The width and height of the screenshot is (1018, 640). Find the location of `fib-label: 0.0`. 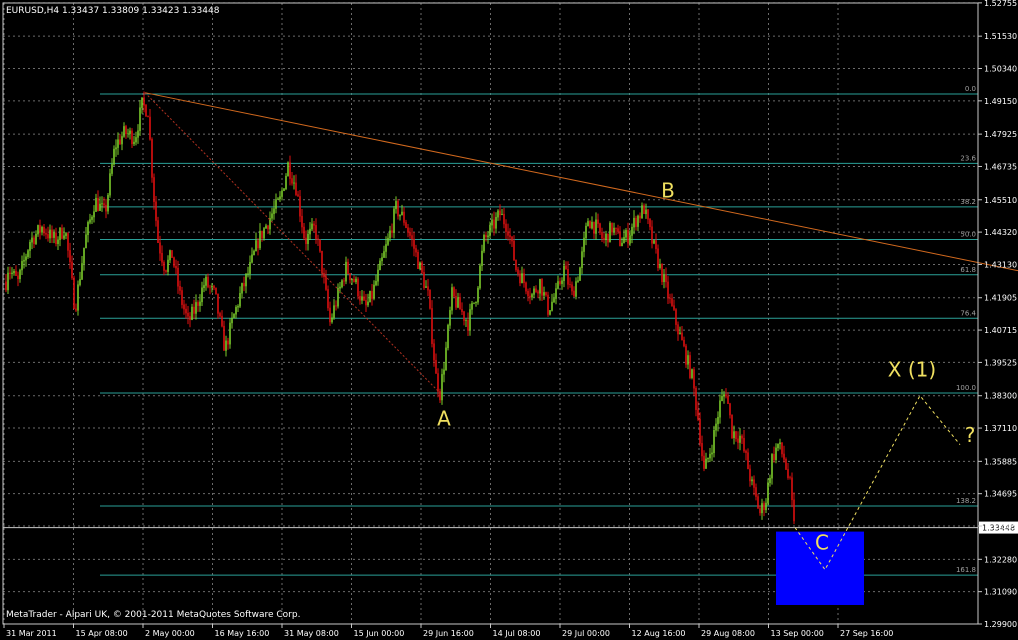

fib-label: 0.0 is located at coordinates (970, 89).